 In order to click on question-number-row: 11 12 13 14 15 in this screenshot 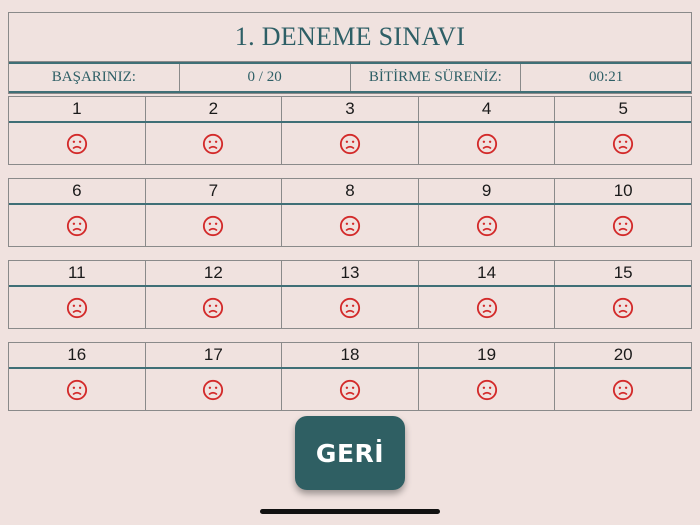, I will do `click(350, 274)`.